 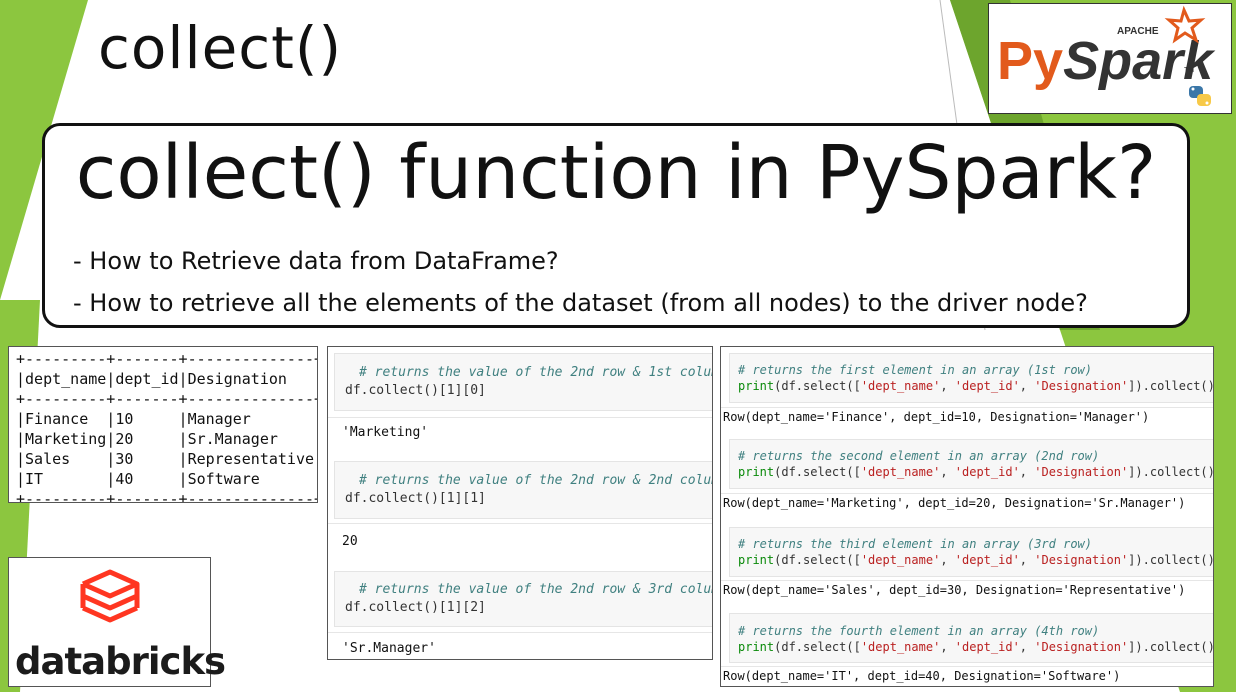 What do you see at coordinates (1189, 70) in the screenshot?
I see `pyspark-logo-tm: TM` at bounding box center [1189, 70].